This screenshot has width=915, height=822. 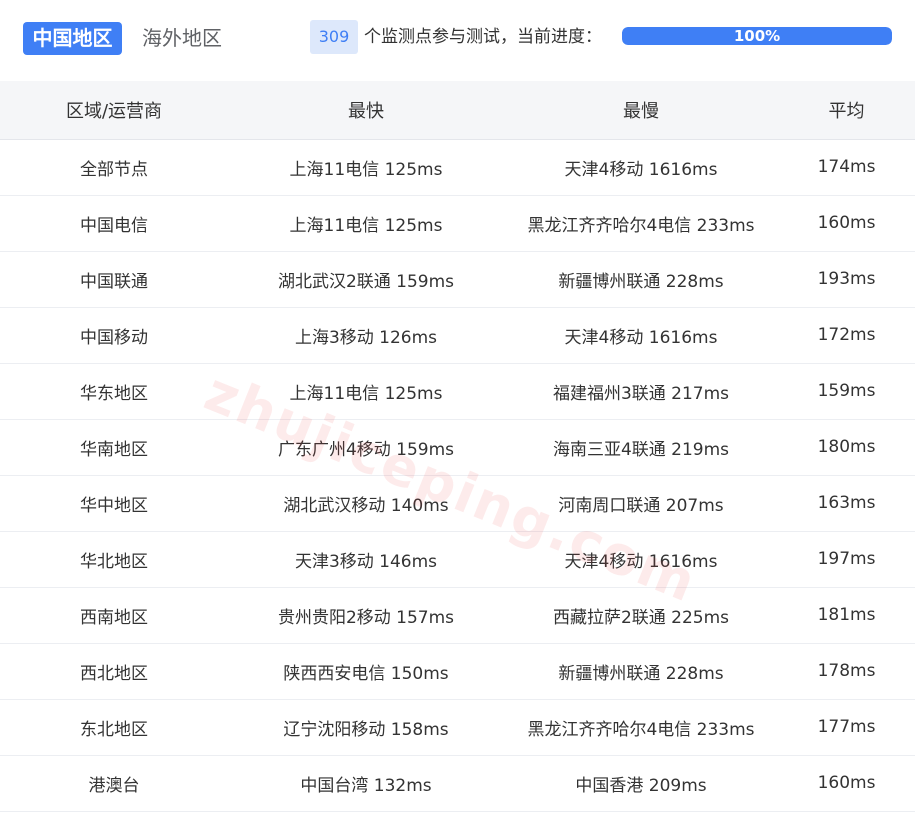 What do you see at coordinates (641, 503) in the screenshot?
I see `slowest-cell: 河南周口联通 207ms` at bounding box center [641, 503].